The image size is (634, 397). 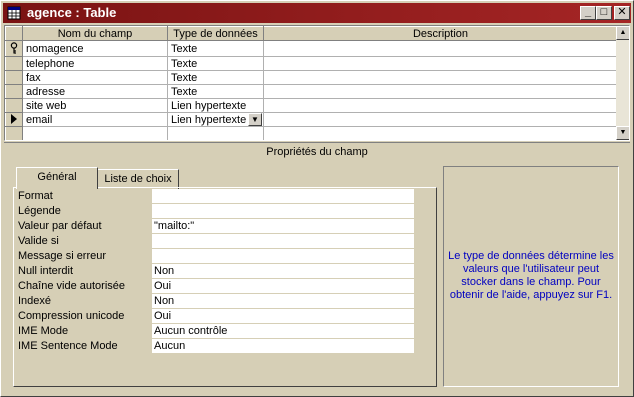 I want to click on property-row: Légende, so click(x=223, y=211).